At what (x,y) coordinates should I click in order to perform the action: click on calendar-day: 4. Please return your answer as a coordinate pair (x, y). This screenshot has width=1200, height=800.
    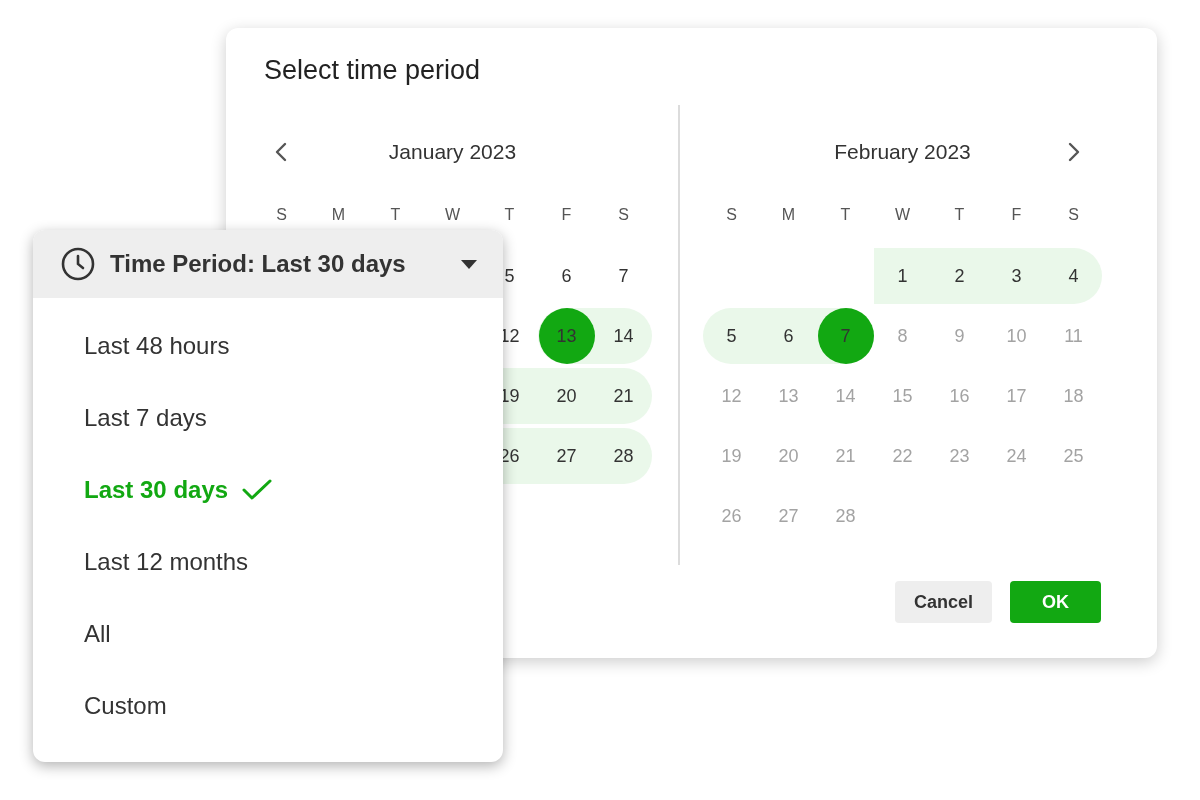
    Looking at the image, I should click on (1073, 276).